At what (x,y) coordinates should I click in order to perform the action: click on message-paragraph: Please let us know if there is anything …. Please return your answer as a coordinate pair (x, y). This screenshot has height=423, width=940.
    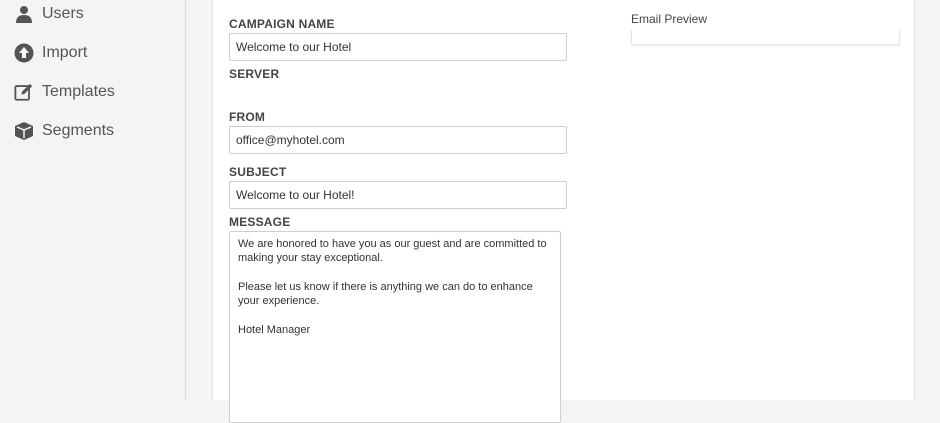
    Looking at the image, I should click on (385, 294).